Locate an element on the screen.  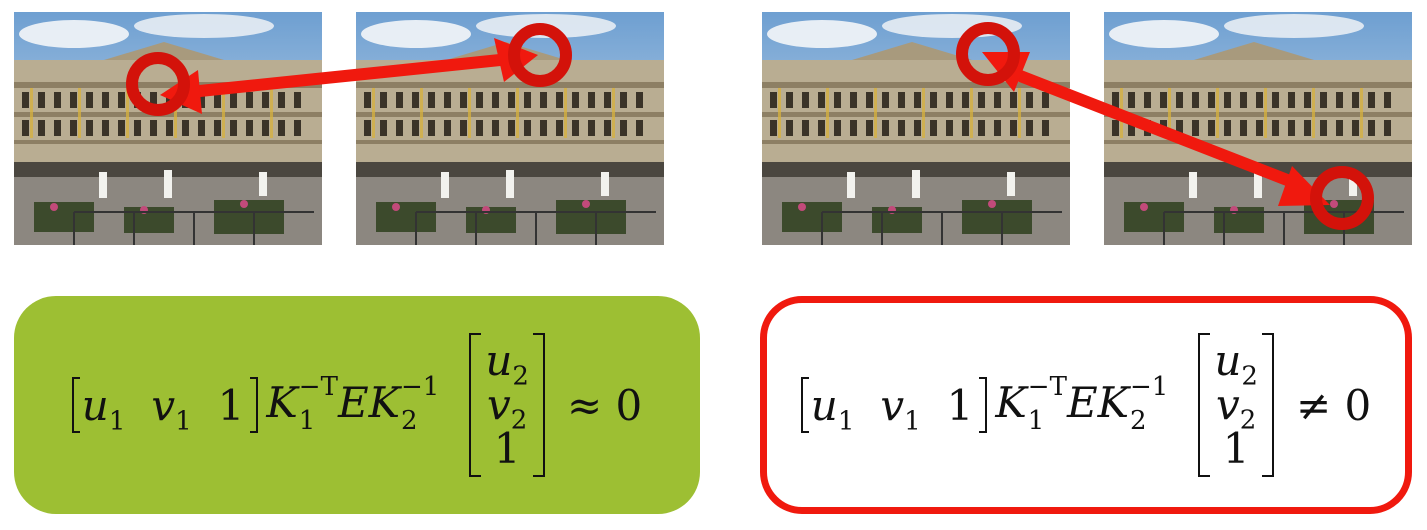
left-view-photo-match is located at coordinates (168, 128).